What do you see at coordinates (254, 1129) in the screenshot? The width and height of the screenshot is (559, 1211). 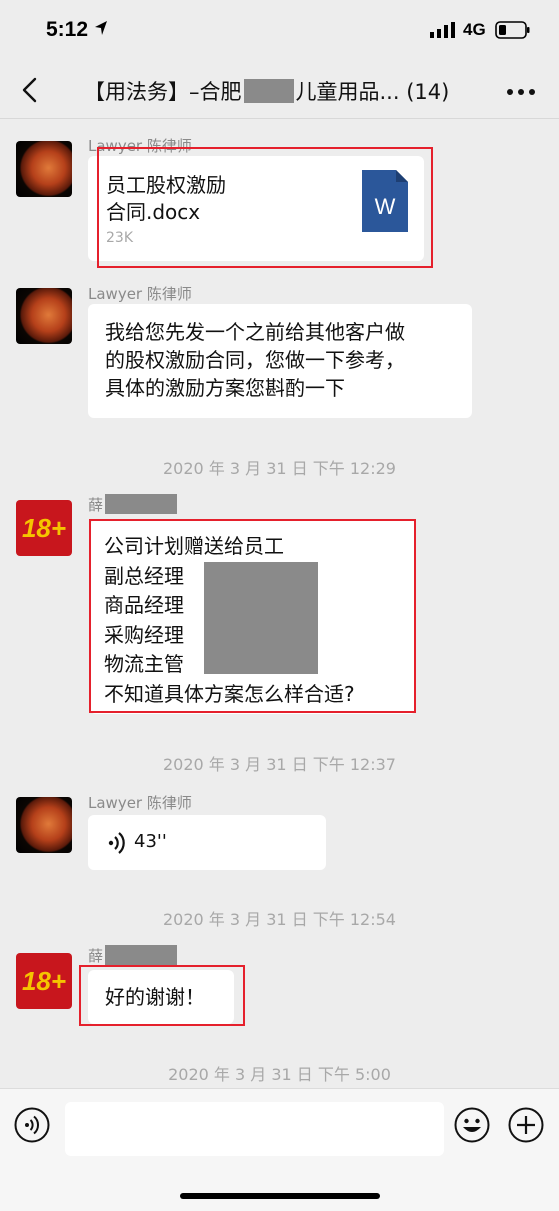 I see `message-input` at bounding box center [254, 1129].